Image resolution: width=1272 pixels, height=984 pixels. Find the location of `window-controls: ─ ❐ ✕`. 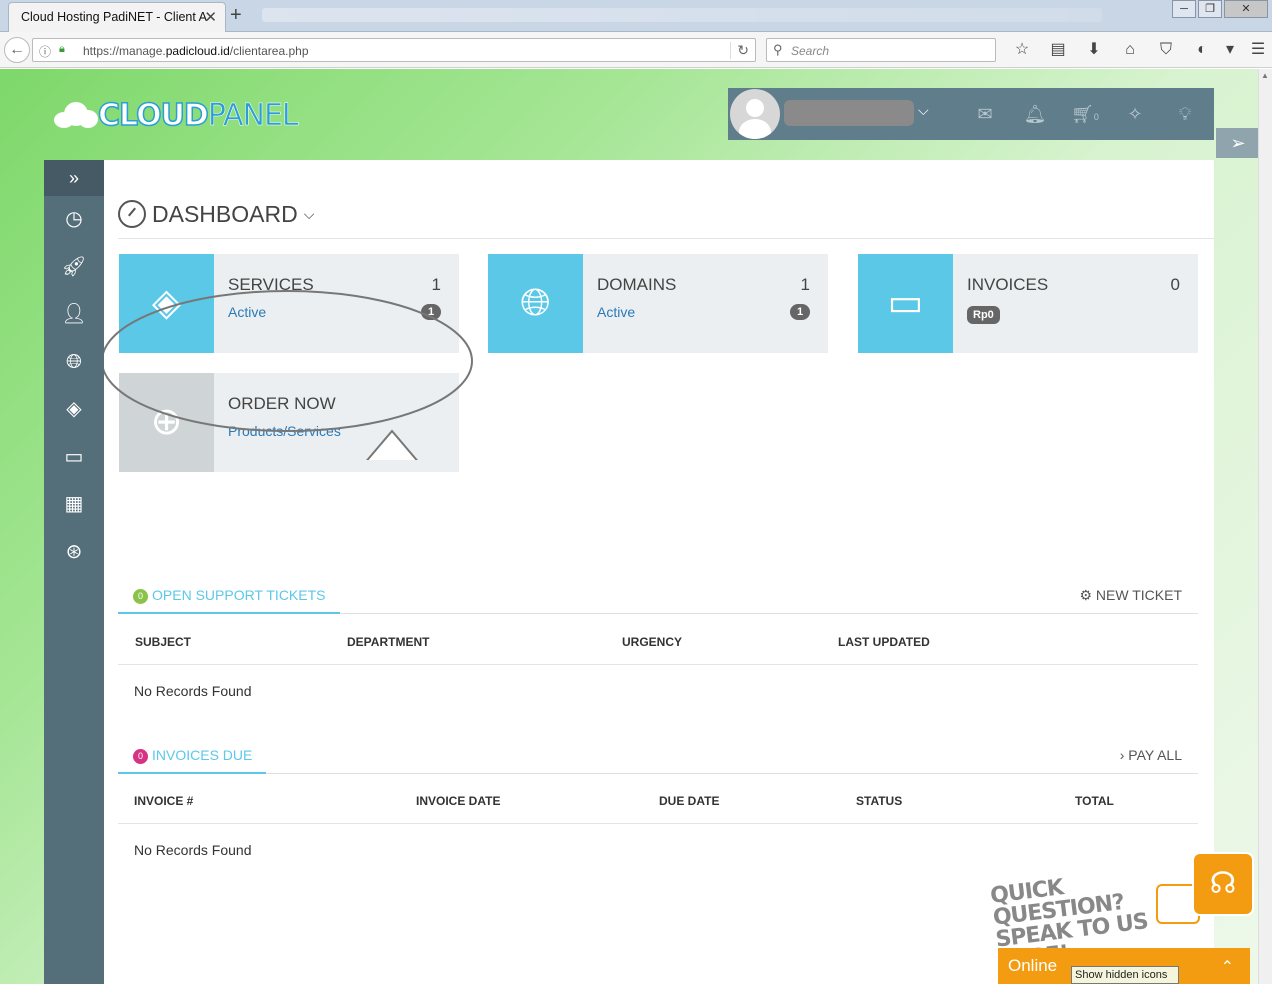

window-controls: ─ ❐ ✕ is located at coordinates (1219, 9).